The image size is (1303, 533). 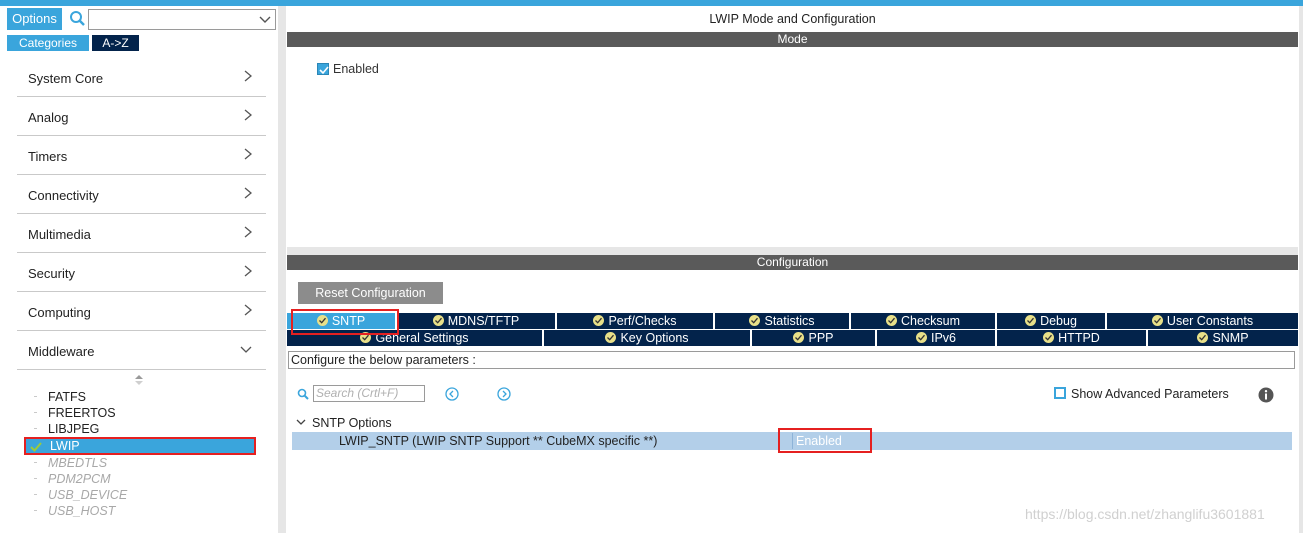 I want to click on options-button: Options, so click(x=34, y=19).